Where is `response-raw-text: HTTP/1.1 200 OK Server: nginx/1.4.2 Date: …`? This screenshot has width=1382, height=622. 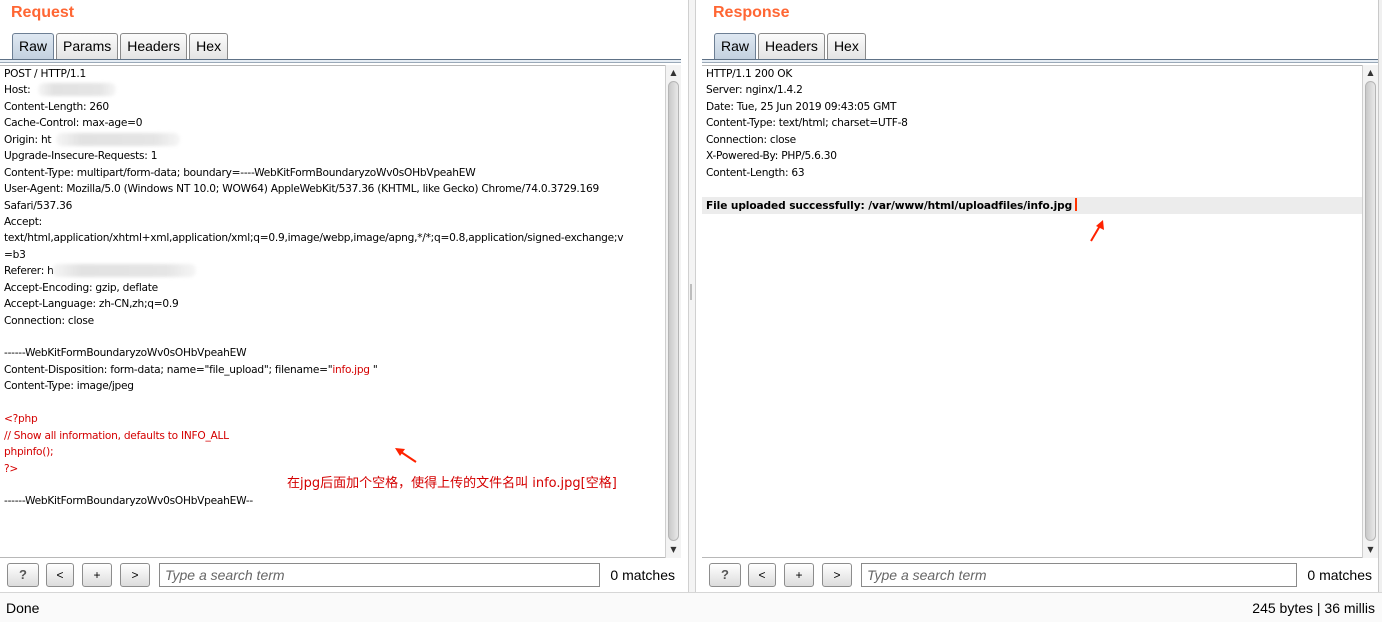
response-raw-text: HTTP/1.1 200 OK Server: nginx/1.4.2 Date: … is located at coordinates (892, 140).